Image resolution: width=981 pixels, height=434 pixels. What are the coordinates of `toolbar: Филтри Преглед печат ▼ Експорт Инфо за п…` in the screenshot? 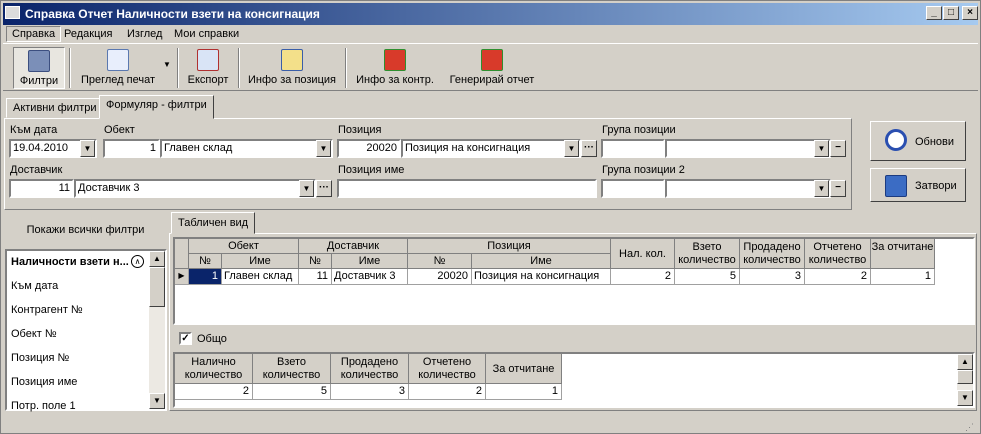 It's located at (490, 67).